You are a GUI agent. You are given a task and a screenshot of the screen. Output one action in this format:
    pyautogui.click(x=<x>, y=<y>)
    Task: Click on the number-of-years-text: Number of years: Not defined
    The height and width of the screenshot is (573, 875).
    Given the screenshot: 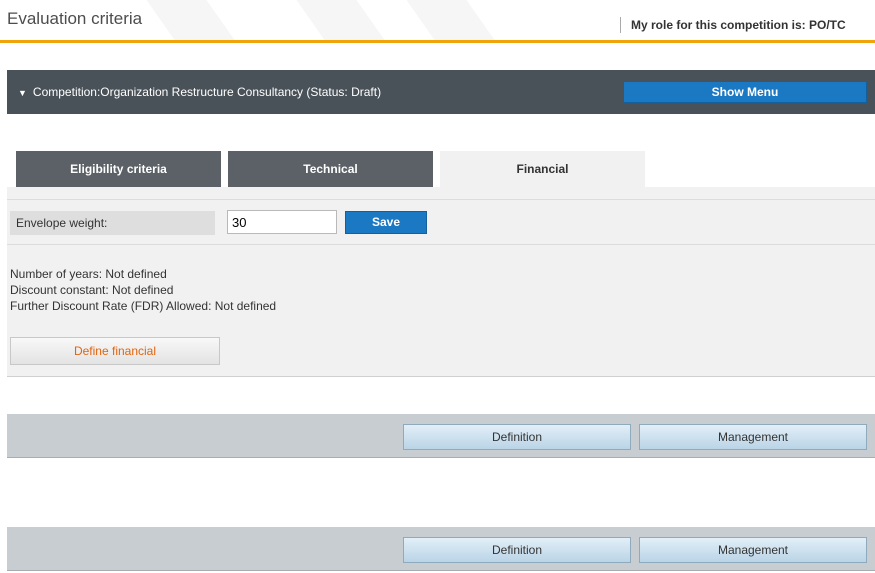 What is the action you would take?
    pyautogui.click(x=88, y=274)
    